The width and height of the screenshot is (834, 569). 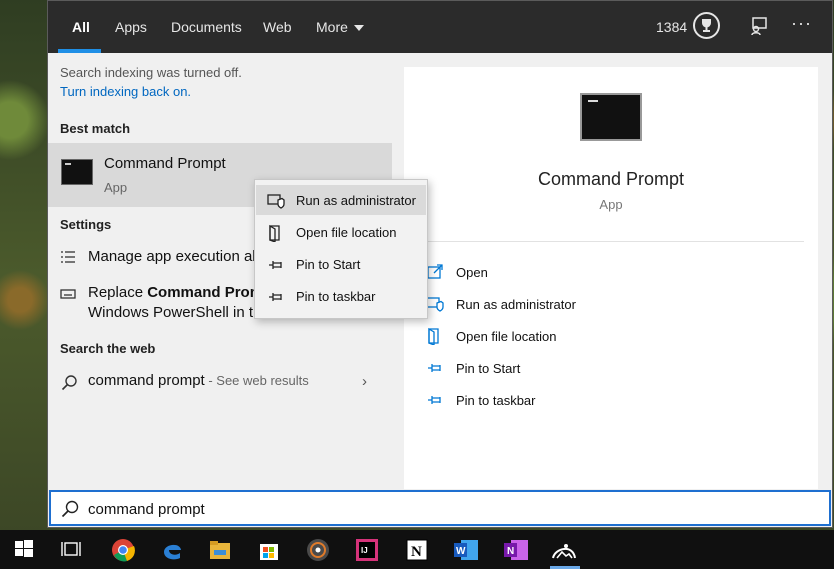 What do you see at coordinates (116, 187) in the screenshot?
I see `best-match-subtitle: App` at bounding box center [116, 187].